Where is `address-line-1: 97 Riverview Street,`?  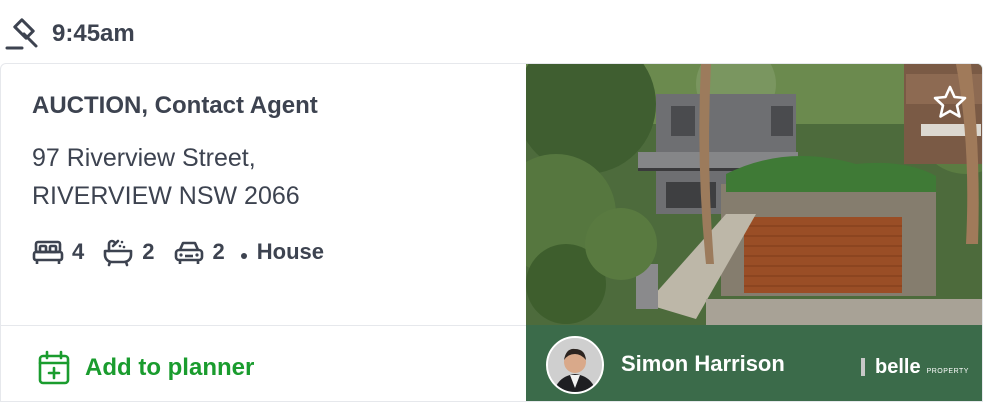 address-line-1: 97 Riverview Street, is located at coordinates (144, 158).